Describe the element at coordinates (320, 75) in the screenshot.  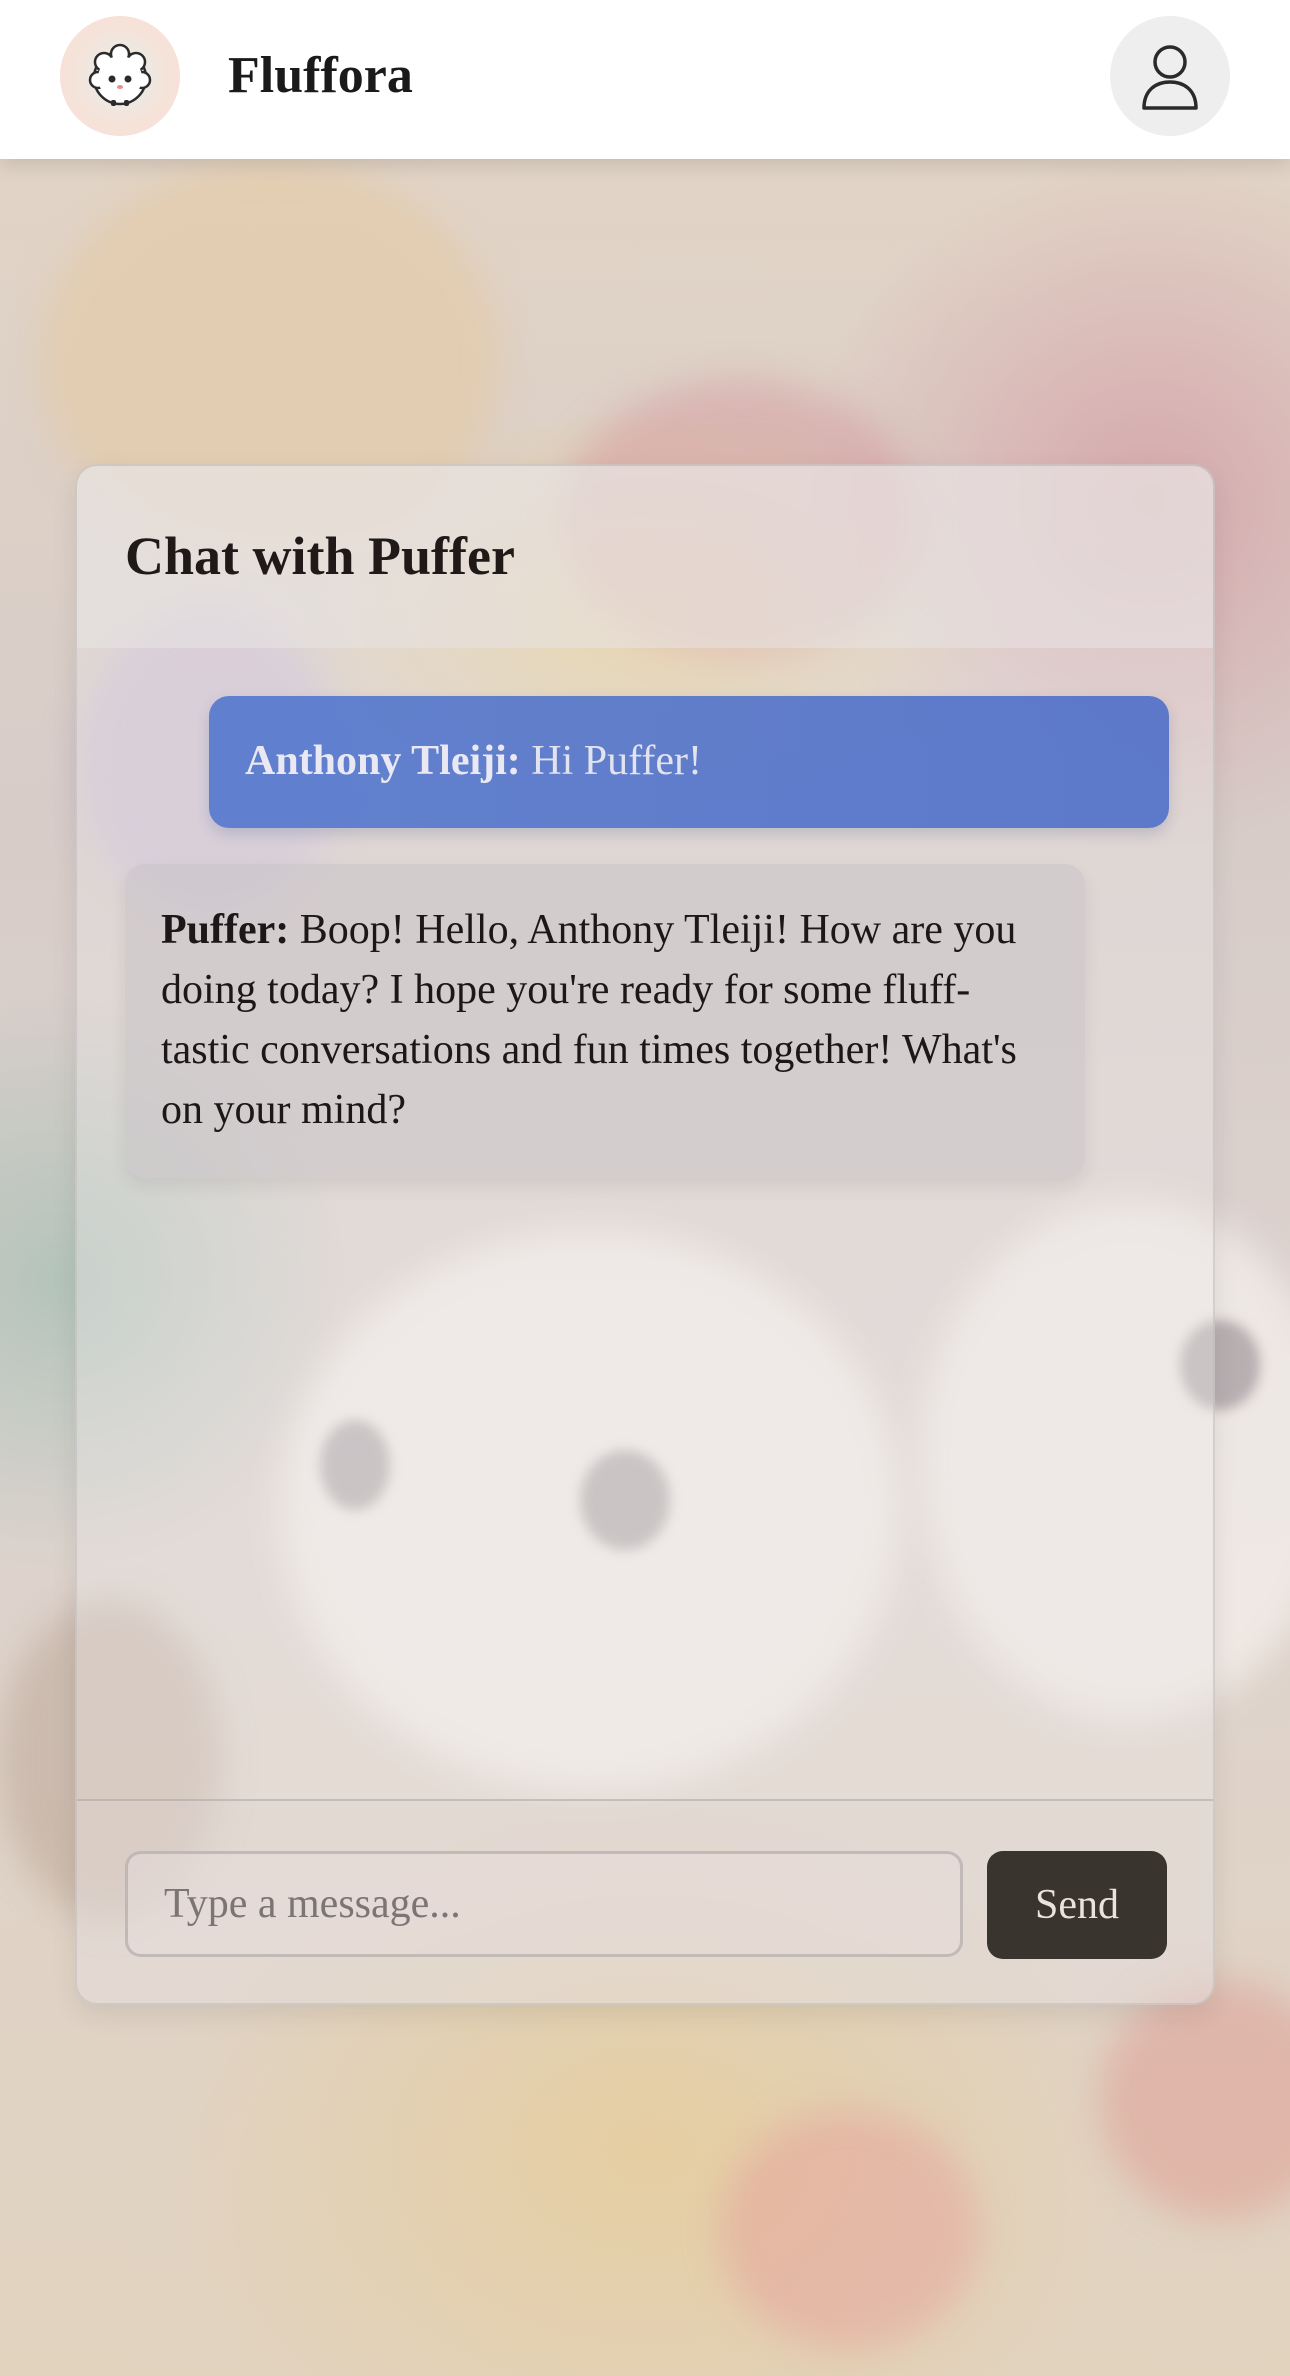
I see `app-title: Fluffora` at that location.